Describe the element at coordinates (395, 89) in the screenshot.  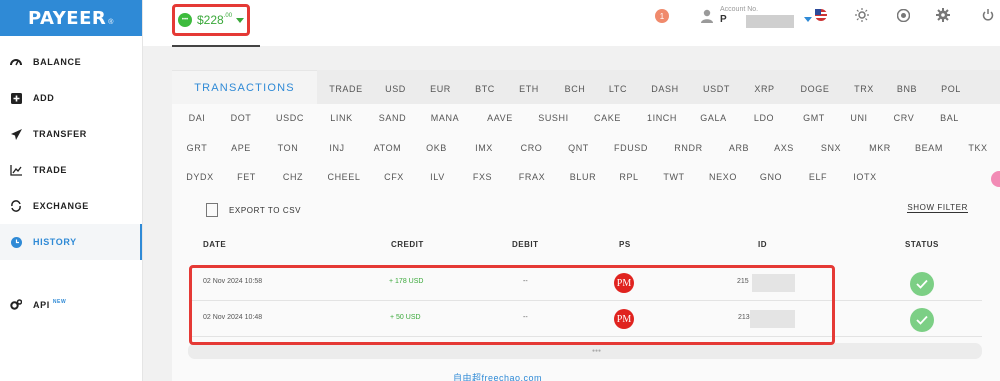
I see `tab-usd: USD` at that location.